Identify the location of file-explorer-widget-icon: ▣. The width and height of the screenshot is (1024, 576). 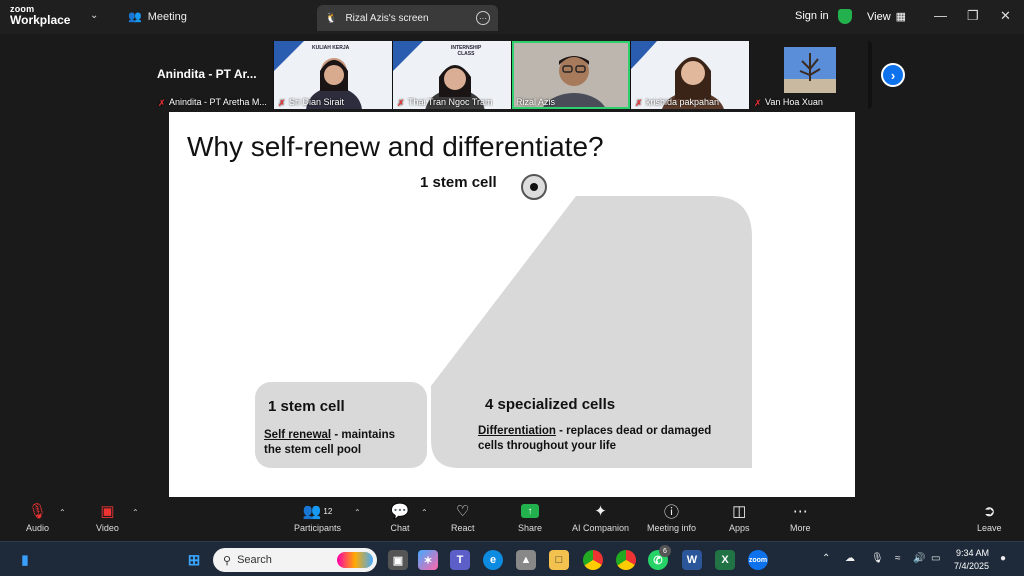
(398, 560).